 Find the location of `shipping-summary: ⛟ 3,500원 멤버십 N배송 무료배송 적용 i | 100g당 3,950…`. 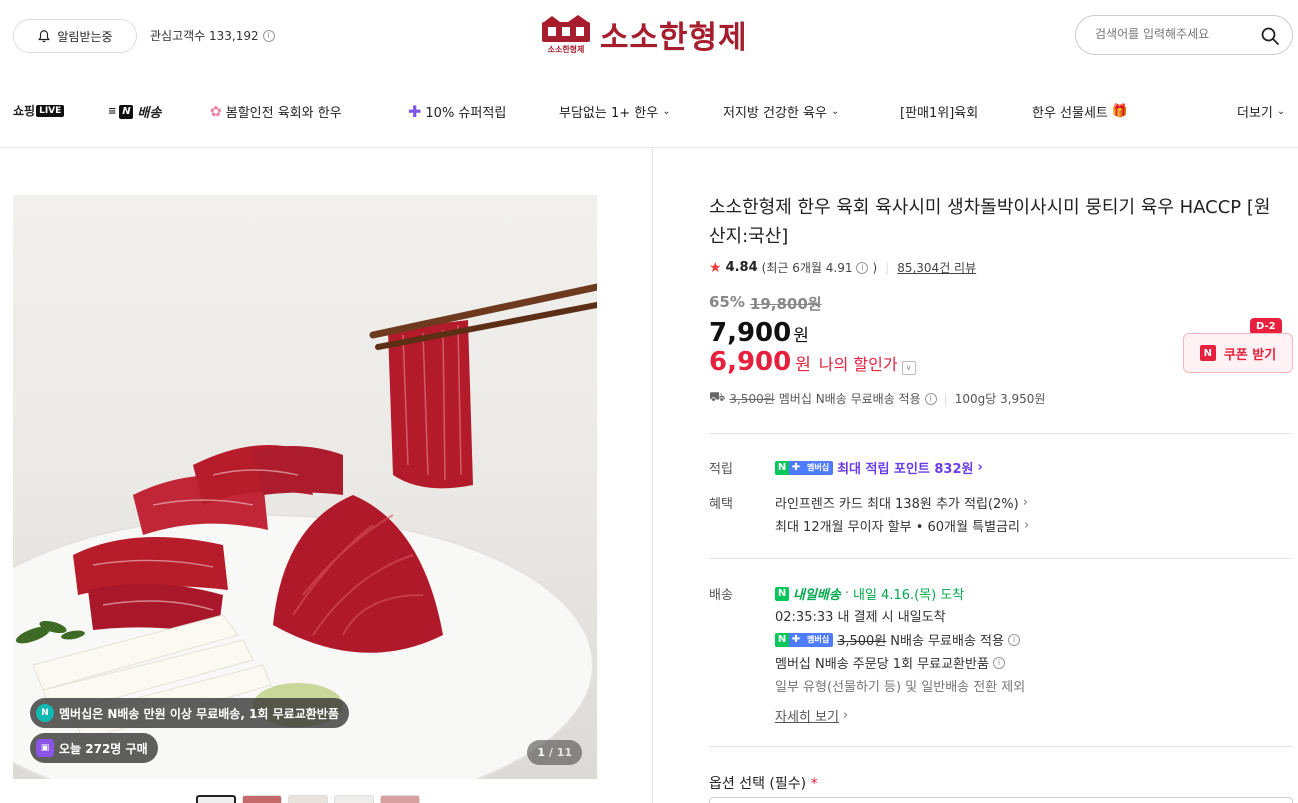

shipping-summary: ⛟ 3,500원 멤버십 N배송 무료배송 적용 i | 100g당 3,950… is located at coordinates (877, 398).